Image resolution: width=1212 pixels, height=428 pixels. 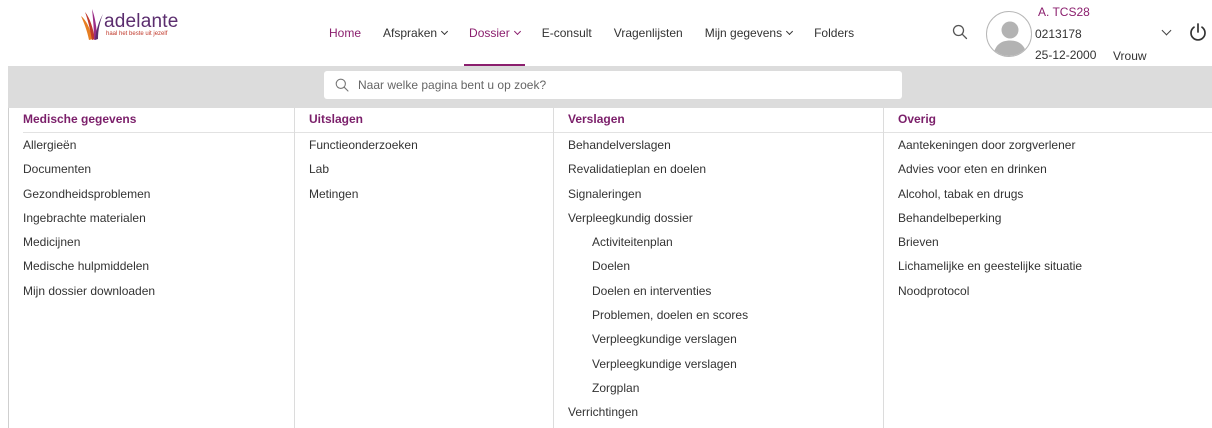 I want to click on user-name: A. TCS28, so click(x=1064, y=12).